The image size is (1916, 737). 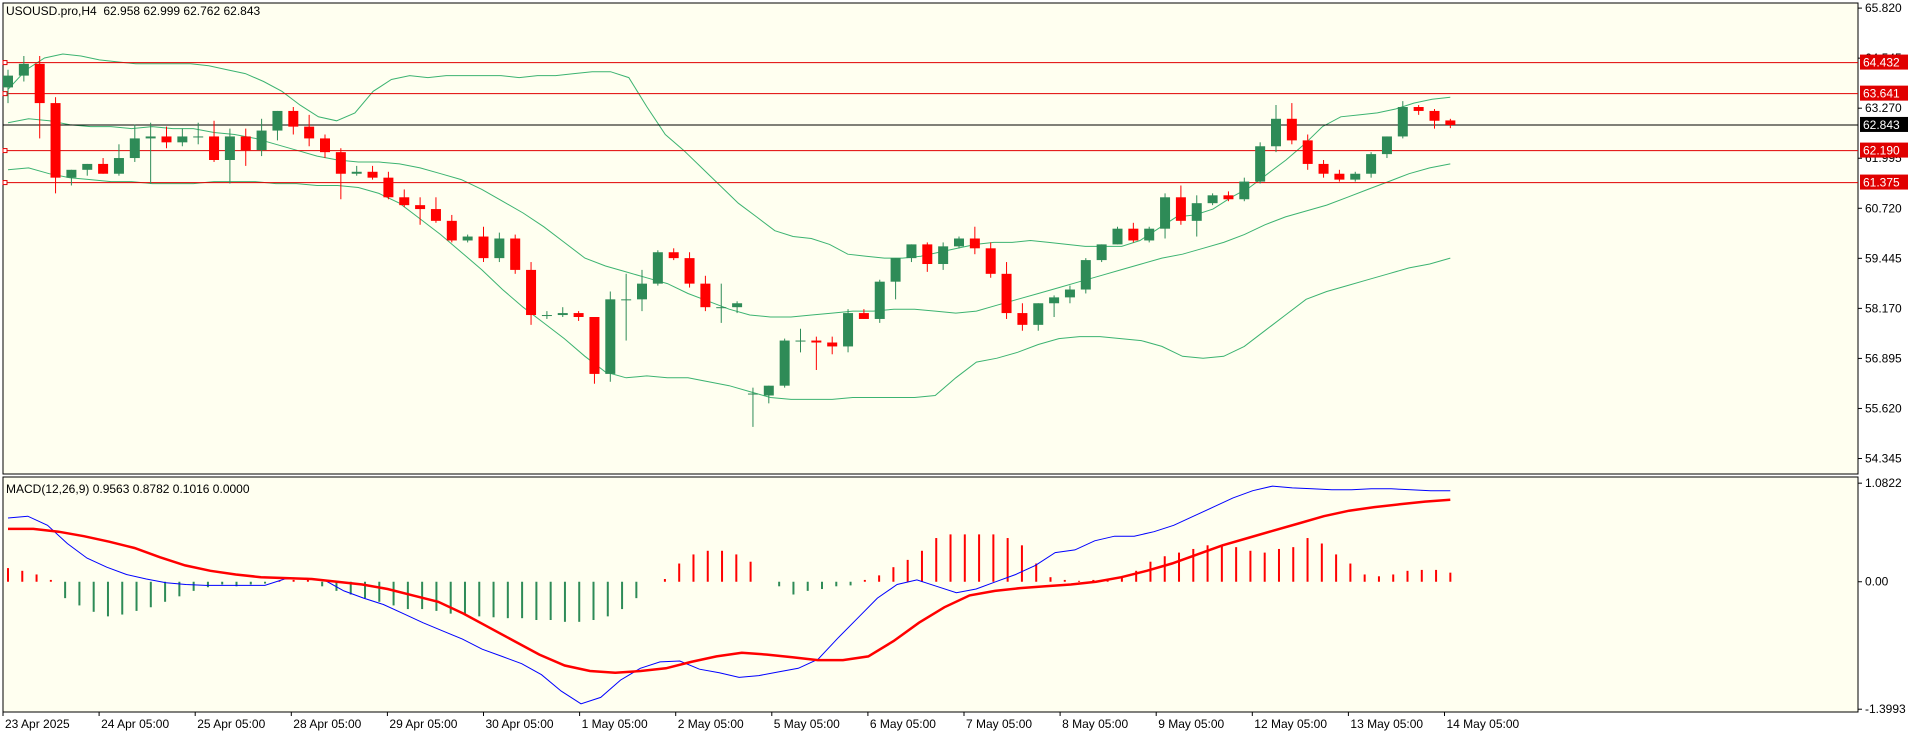 I want to click on current-price-label: 62.843, so click(x=1881, y=125).